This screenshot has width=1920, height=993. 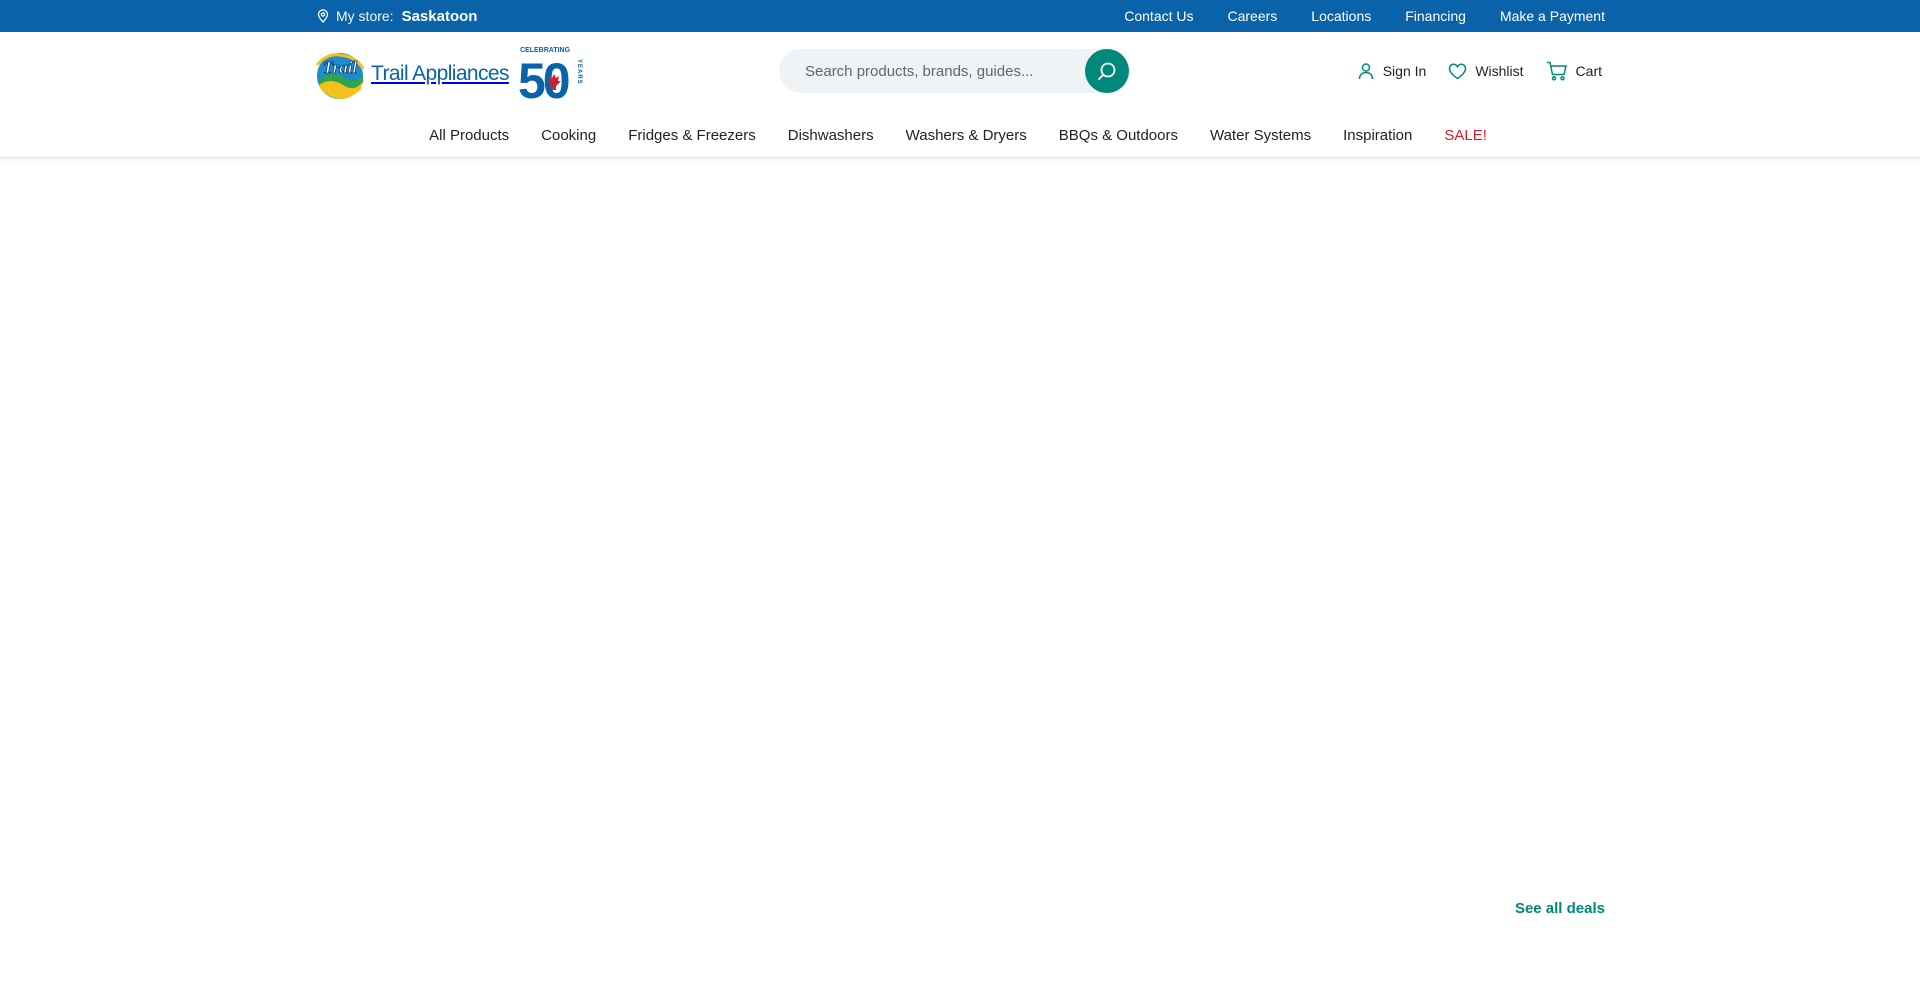 I want to click on logo-text: Trail Appliances, so click(x=440, y=73).